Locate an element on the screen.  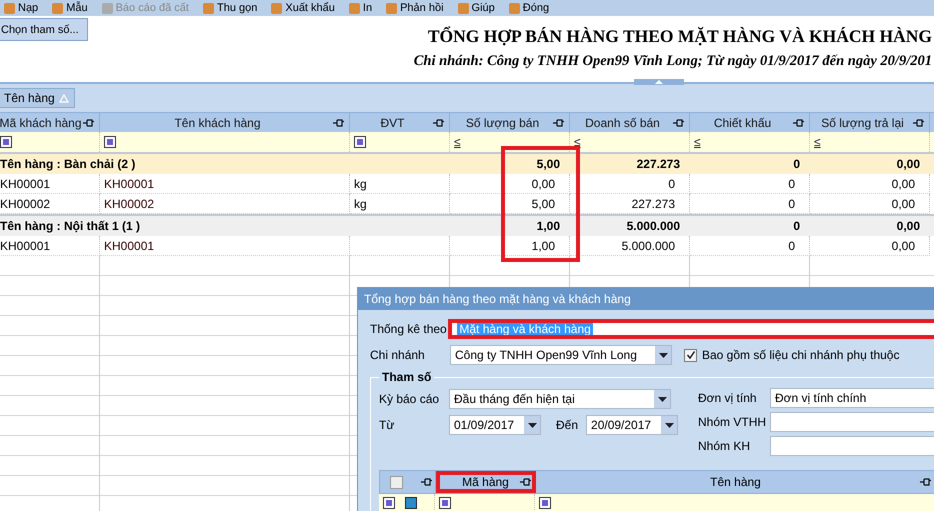
toolbar-button: Phản hồi is located at coordinates (415, 8).